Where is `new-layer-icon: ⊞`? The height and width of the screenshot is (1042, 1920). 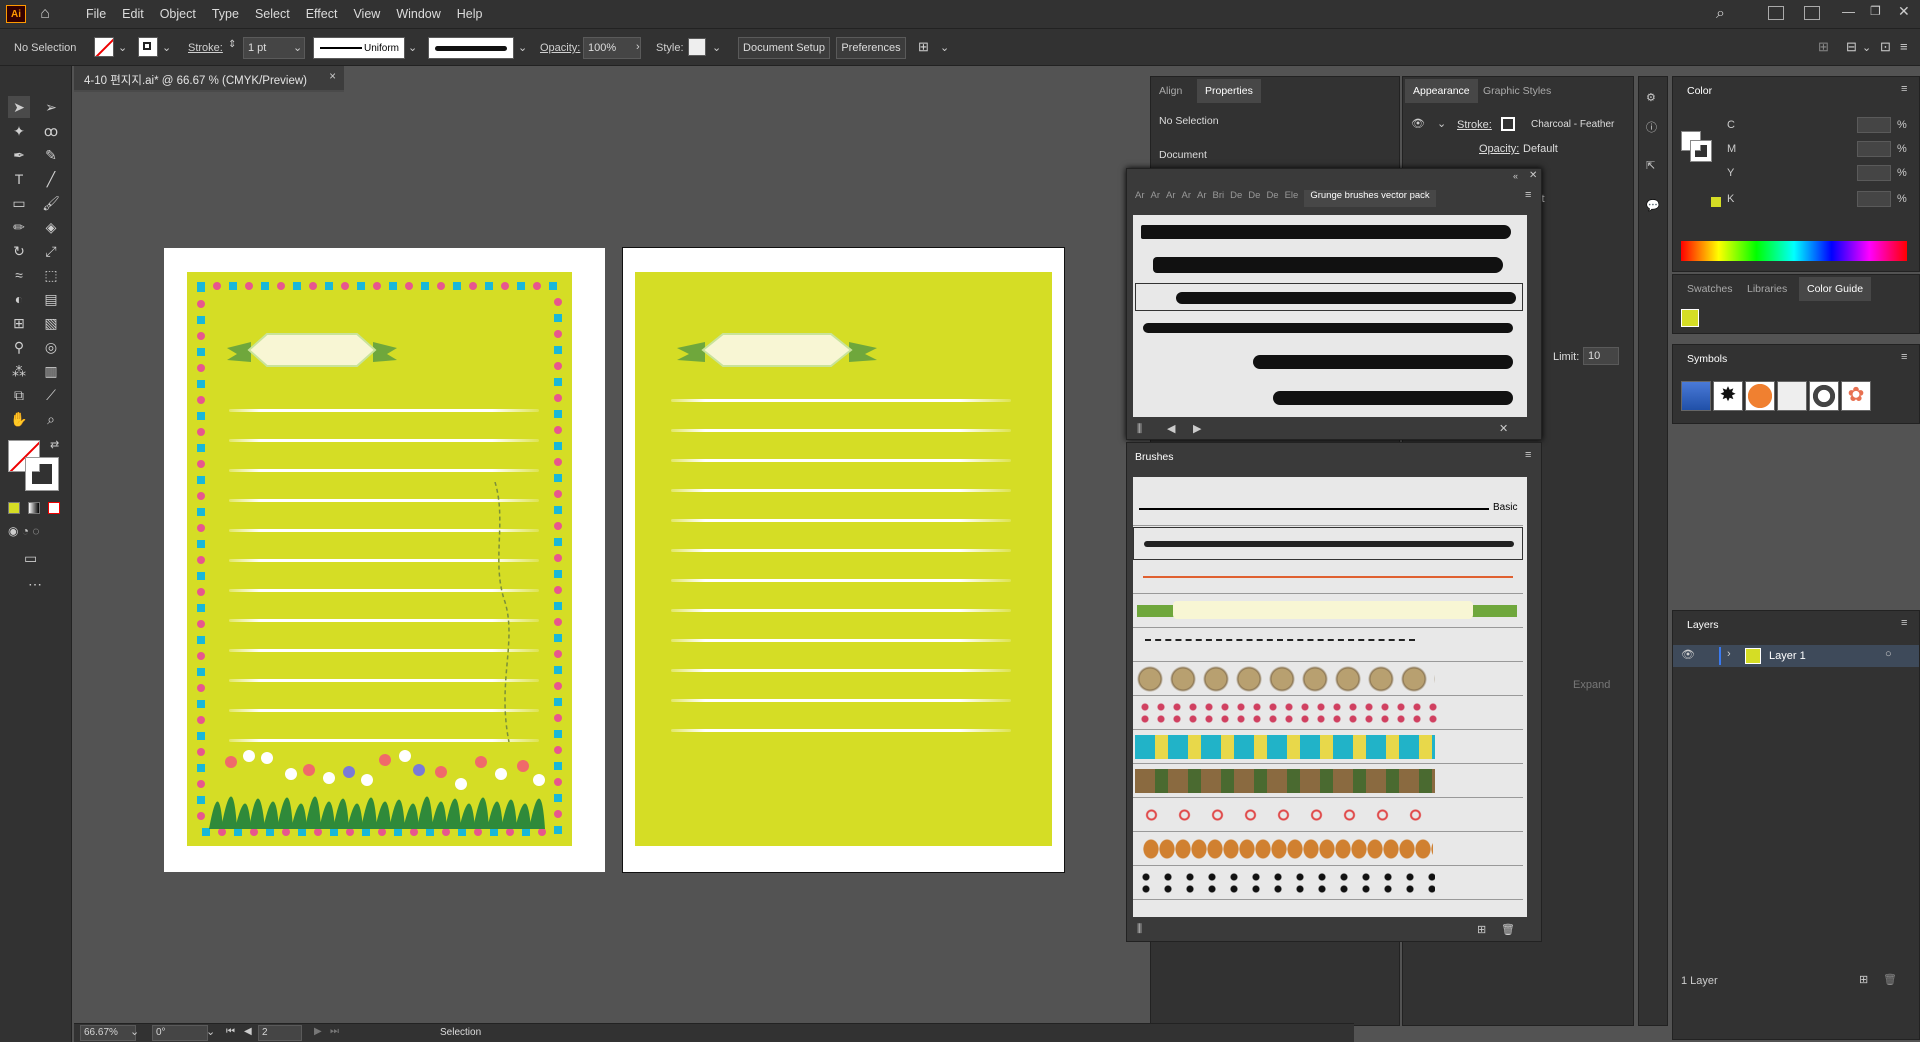 new-layer-icon: ⊞ is located at coordinates (1863, 979).